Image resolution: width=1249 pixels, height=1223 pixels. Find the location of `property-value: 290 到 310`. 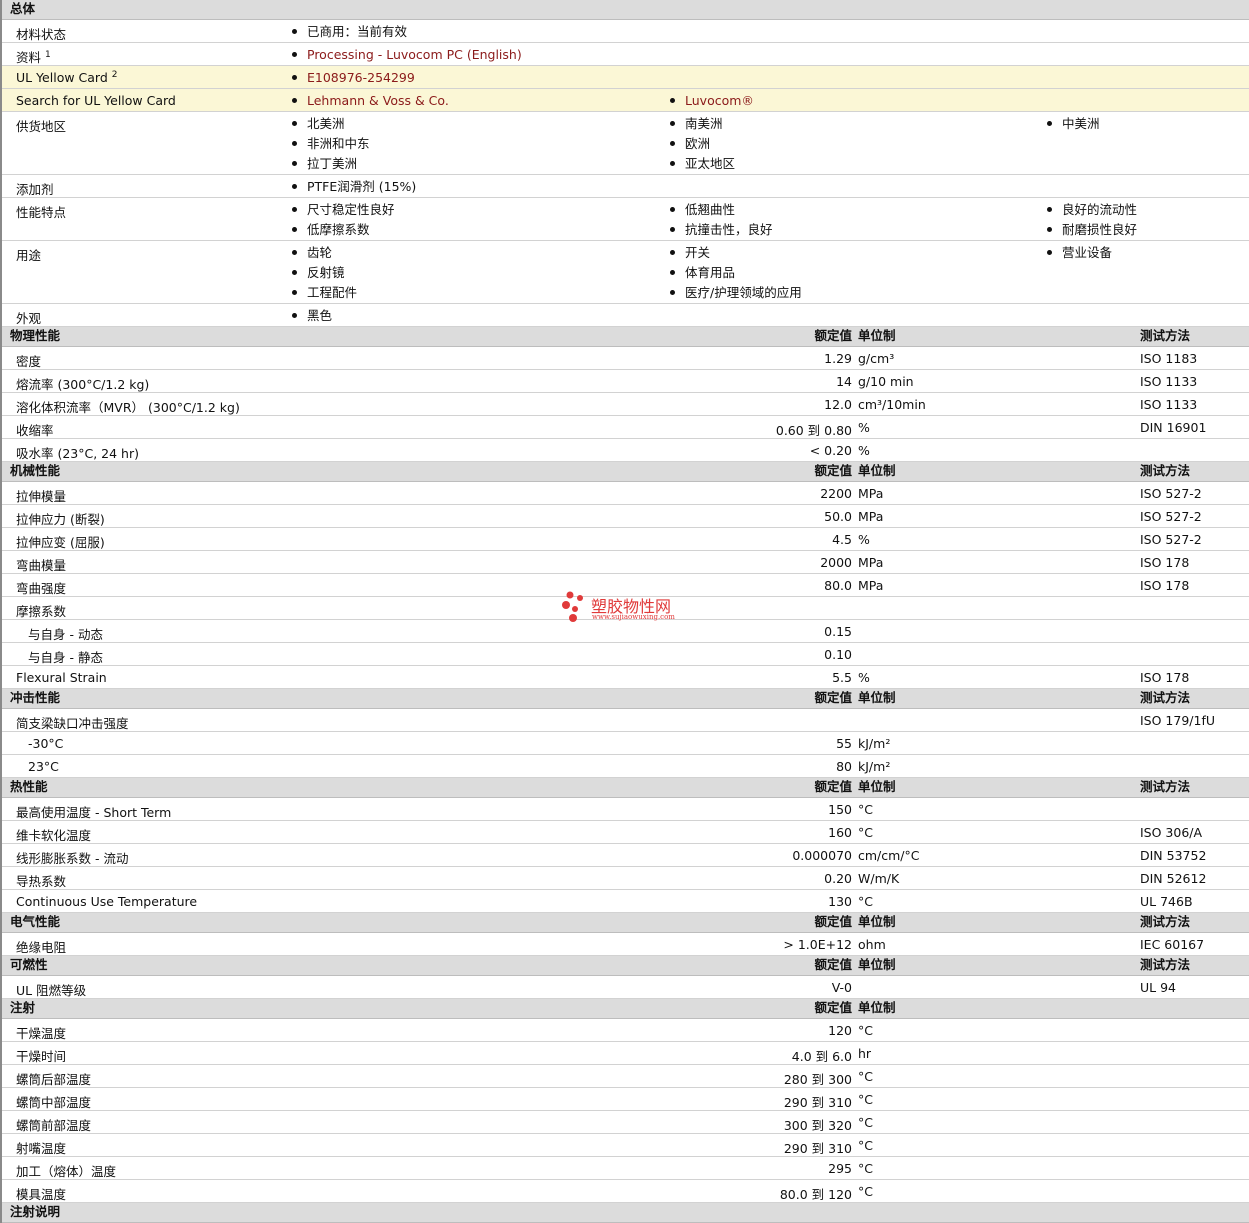

property-value: 290 到 310 is located at coordinates (817, 1102).